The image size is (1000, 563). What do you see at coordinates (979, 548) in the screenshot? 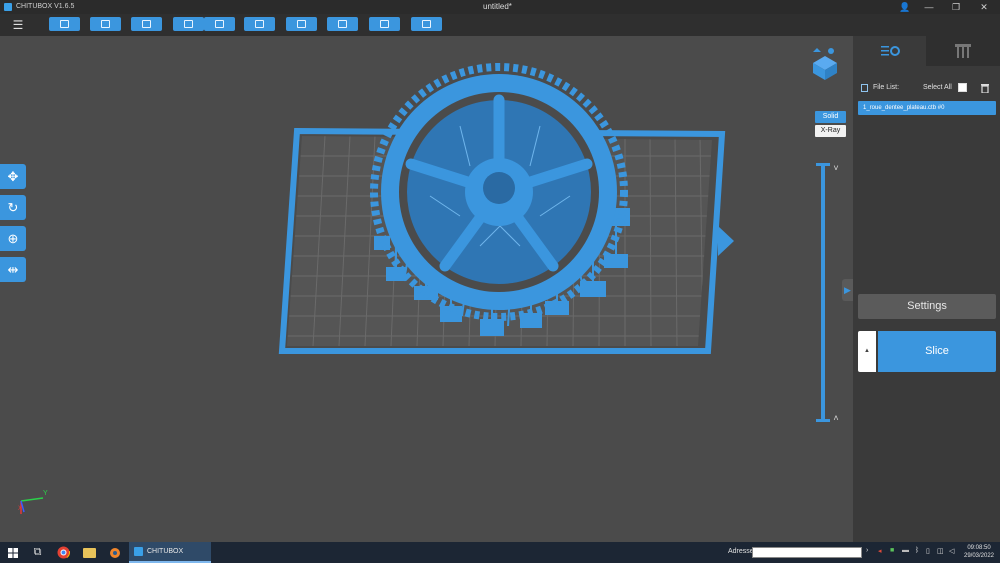
I see `clock-time: 09:08:50` at bounding box center [979, 548].